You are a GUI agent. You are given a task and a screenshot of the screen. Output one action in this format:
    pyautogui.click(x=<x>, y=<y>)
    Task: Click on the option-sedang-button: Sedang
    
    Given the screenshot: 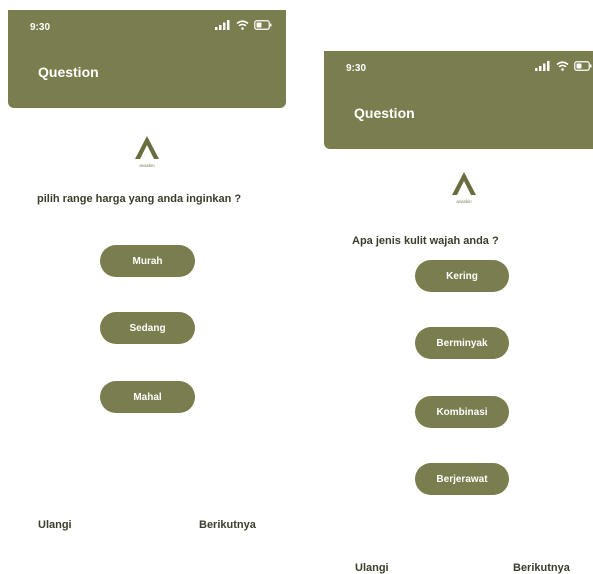 What is the action you would take?
    pyautogui.click(x=147, y=328)
    